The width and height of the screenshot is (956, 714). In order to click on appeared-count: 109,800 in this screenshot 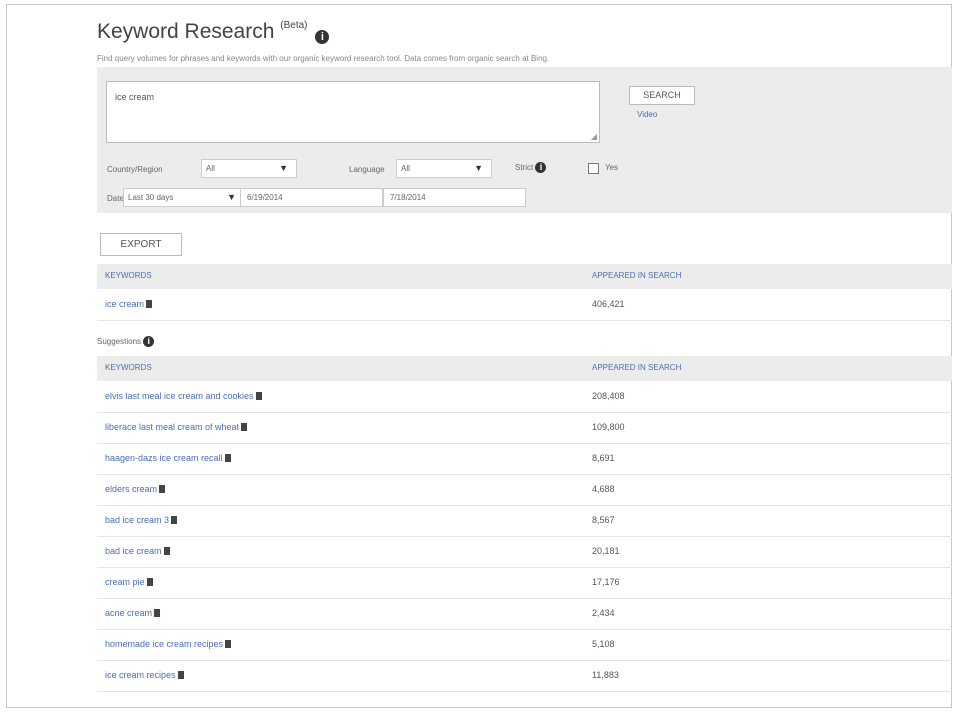, I will do `click(608, 427)`.